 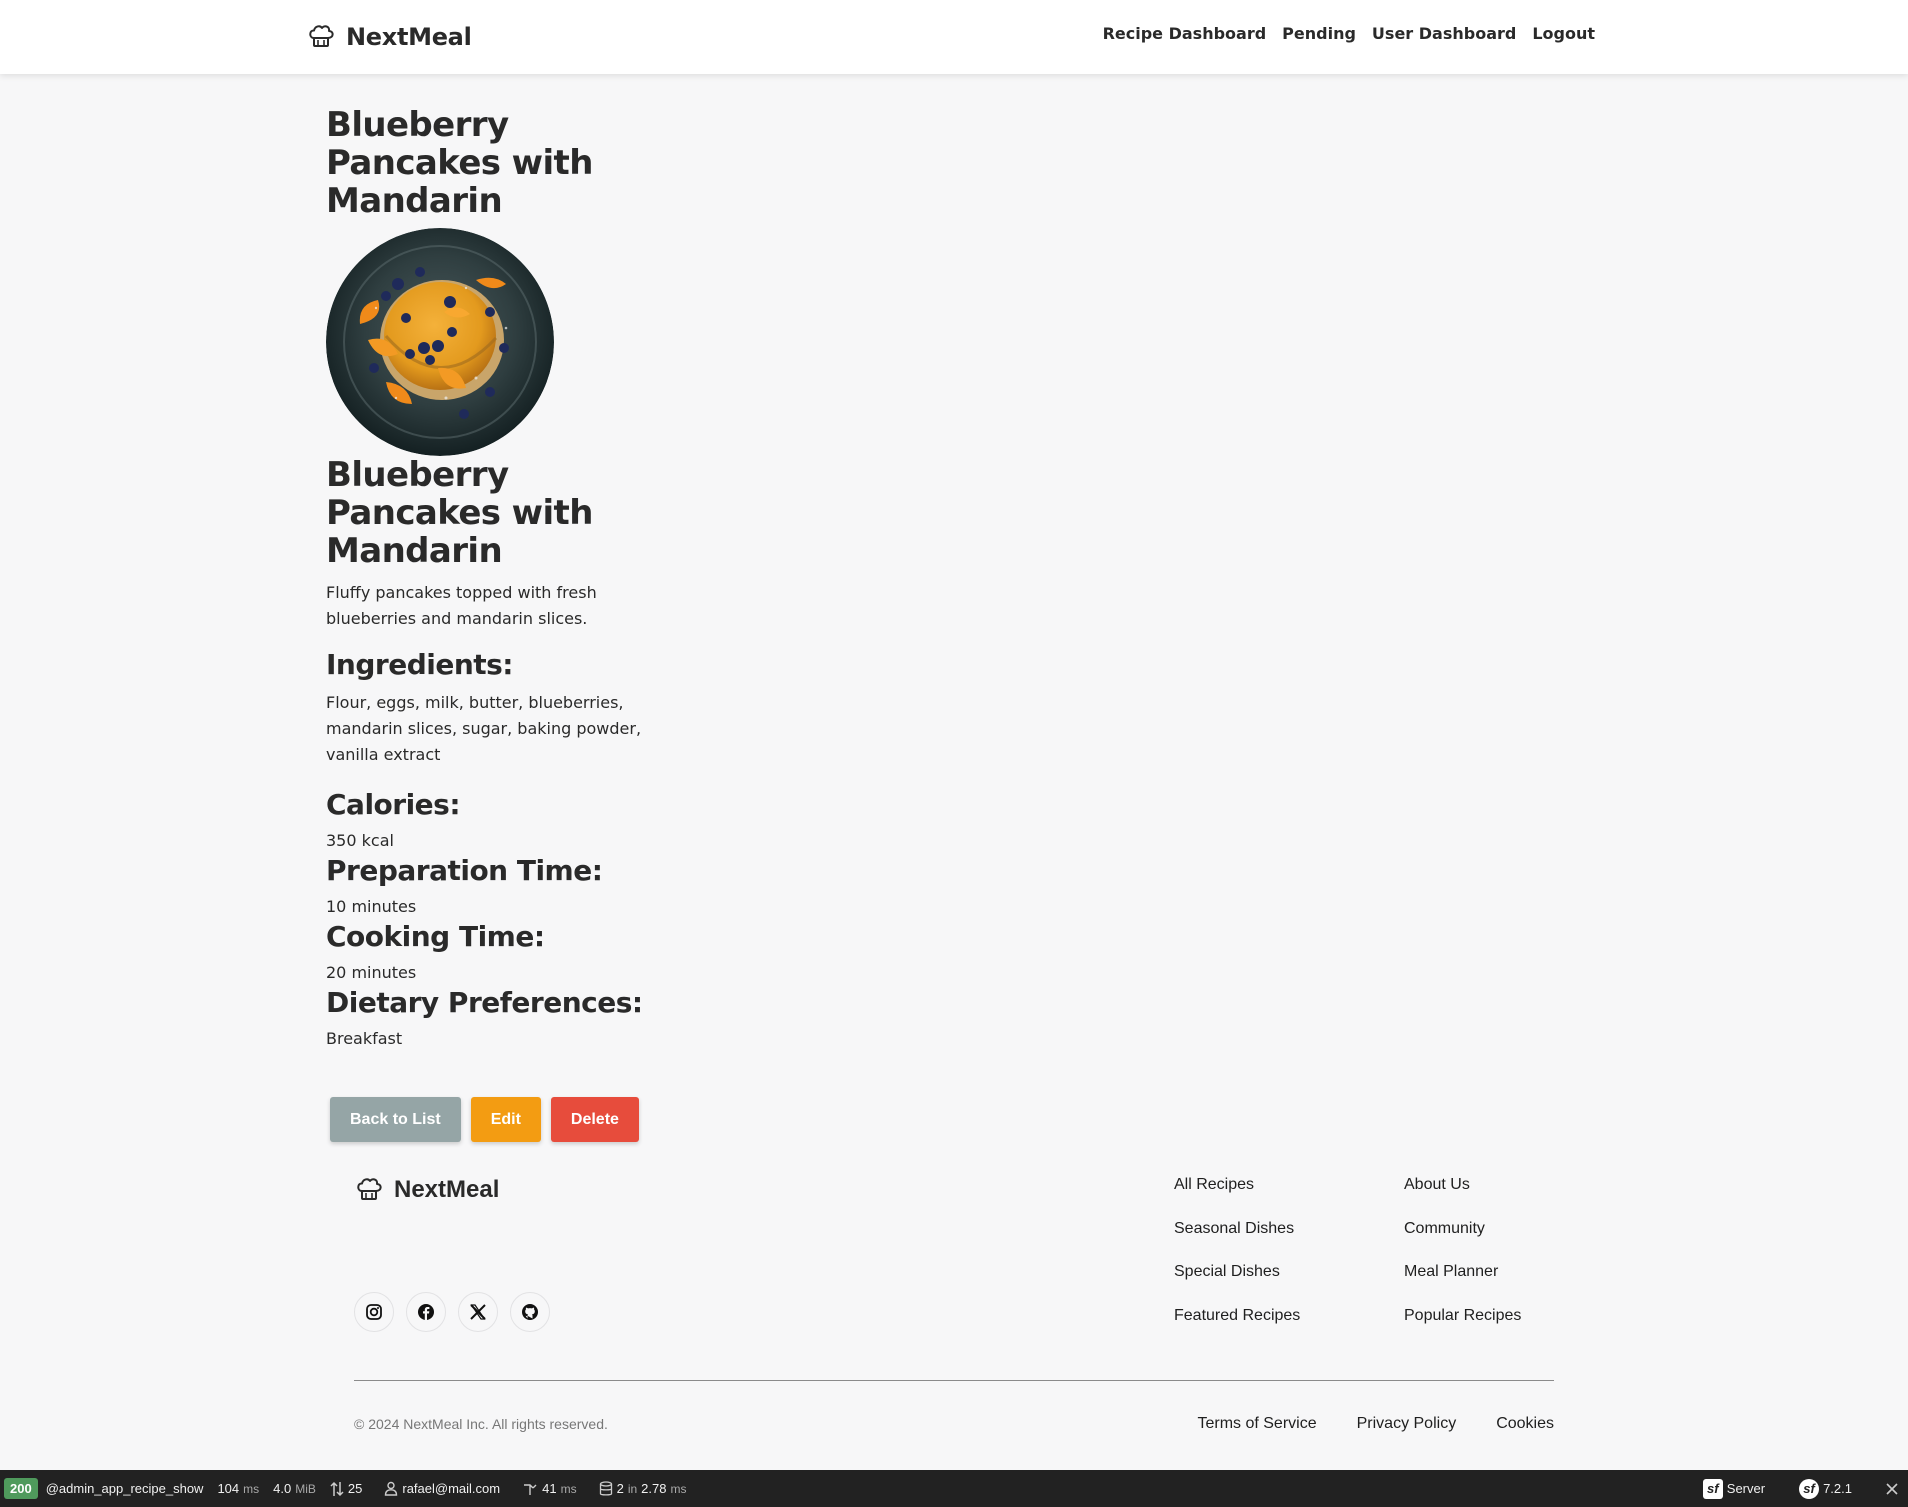 I want to click on footer-link-all-recipes: All Recipes, so click(x=1237, y=1196).